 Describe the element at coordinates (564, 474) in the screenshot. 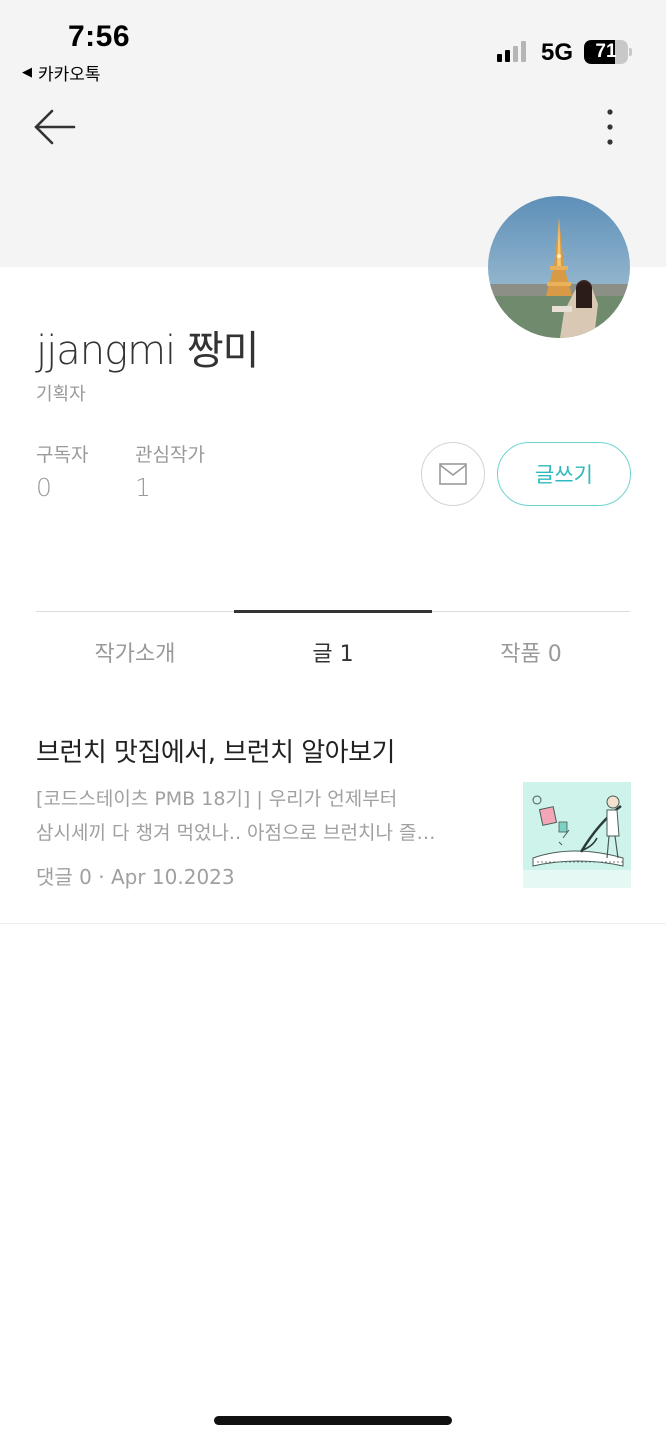

I see `write-button: 글쓰기` at that location.